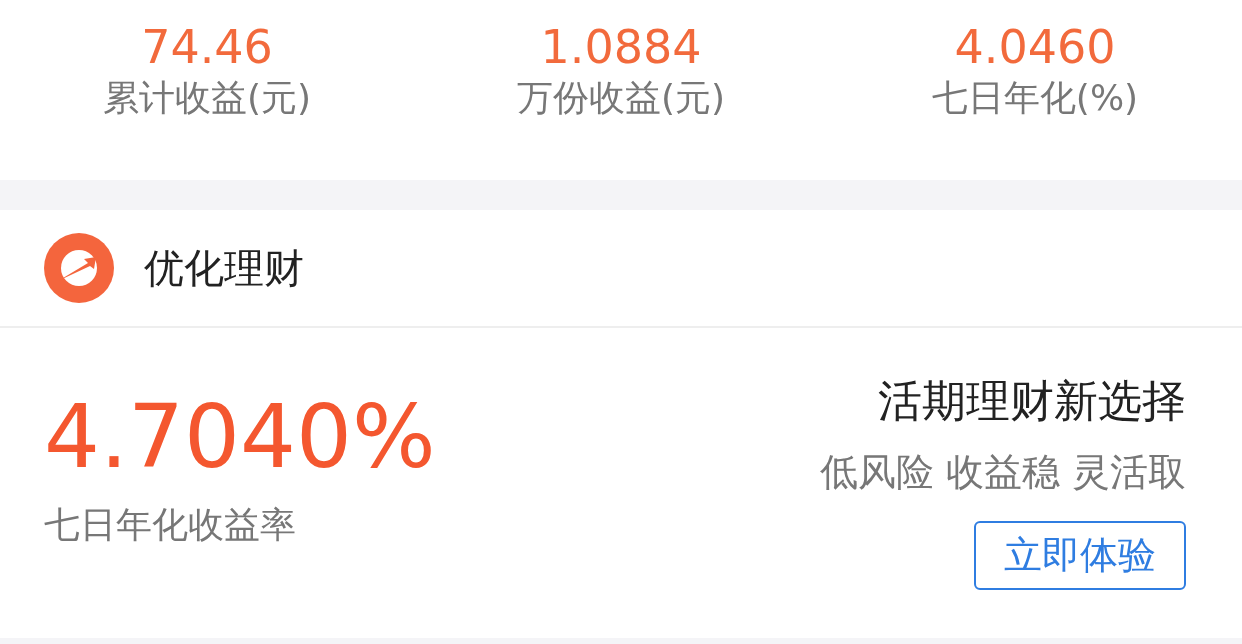 This screenshot has height=644, width=1242. Describe the element at coordinates (240, 437) in the screenshot. I see `rate-value: 4.7040%` at that location.